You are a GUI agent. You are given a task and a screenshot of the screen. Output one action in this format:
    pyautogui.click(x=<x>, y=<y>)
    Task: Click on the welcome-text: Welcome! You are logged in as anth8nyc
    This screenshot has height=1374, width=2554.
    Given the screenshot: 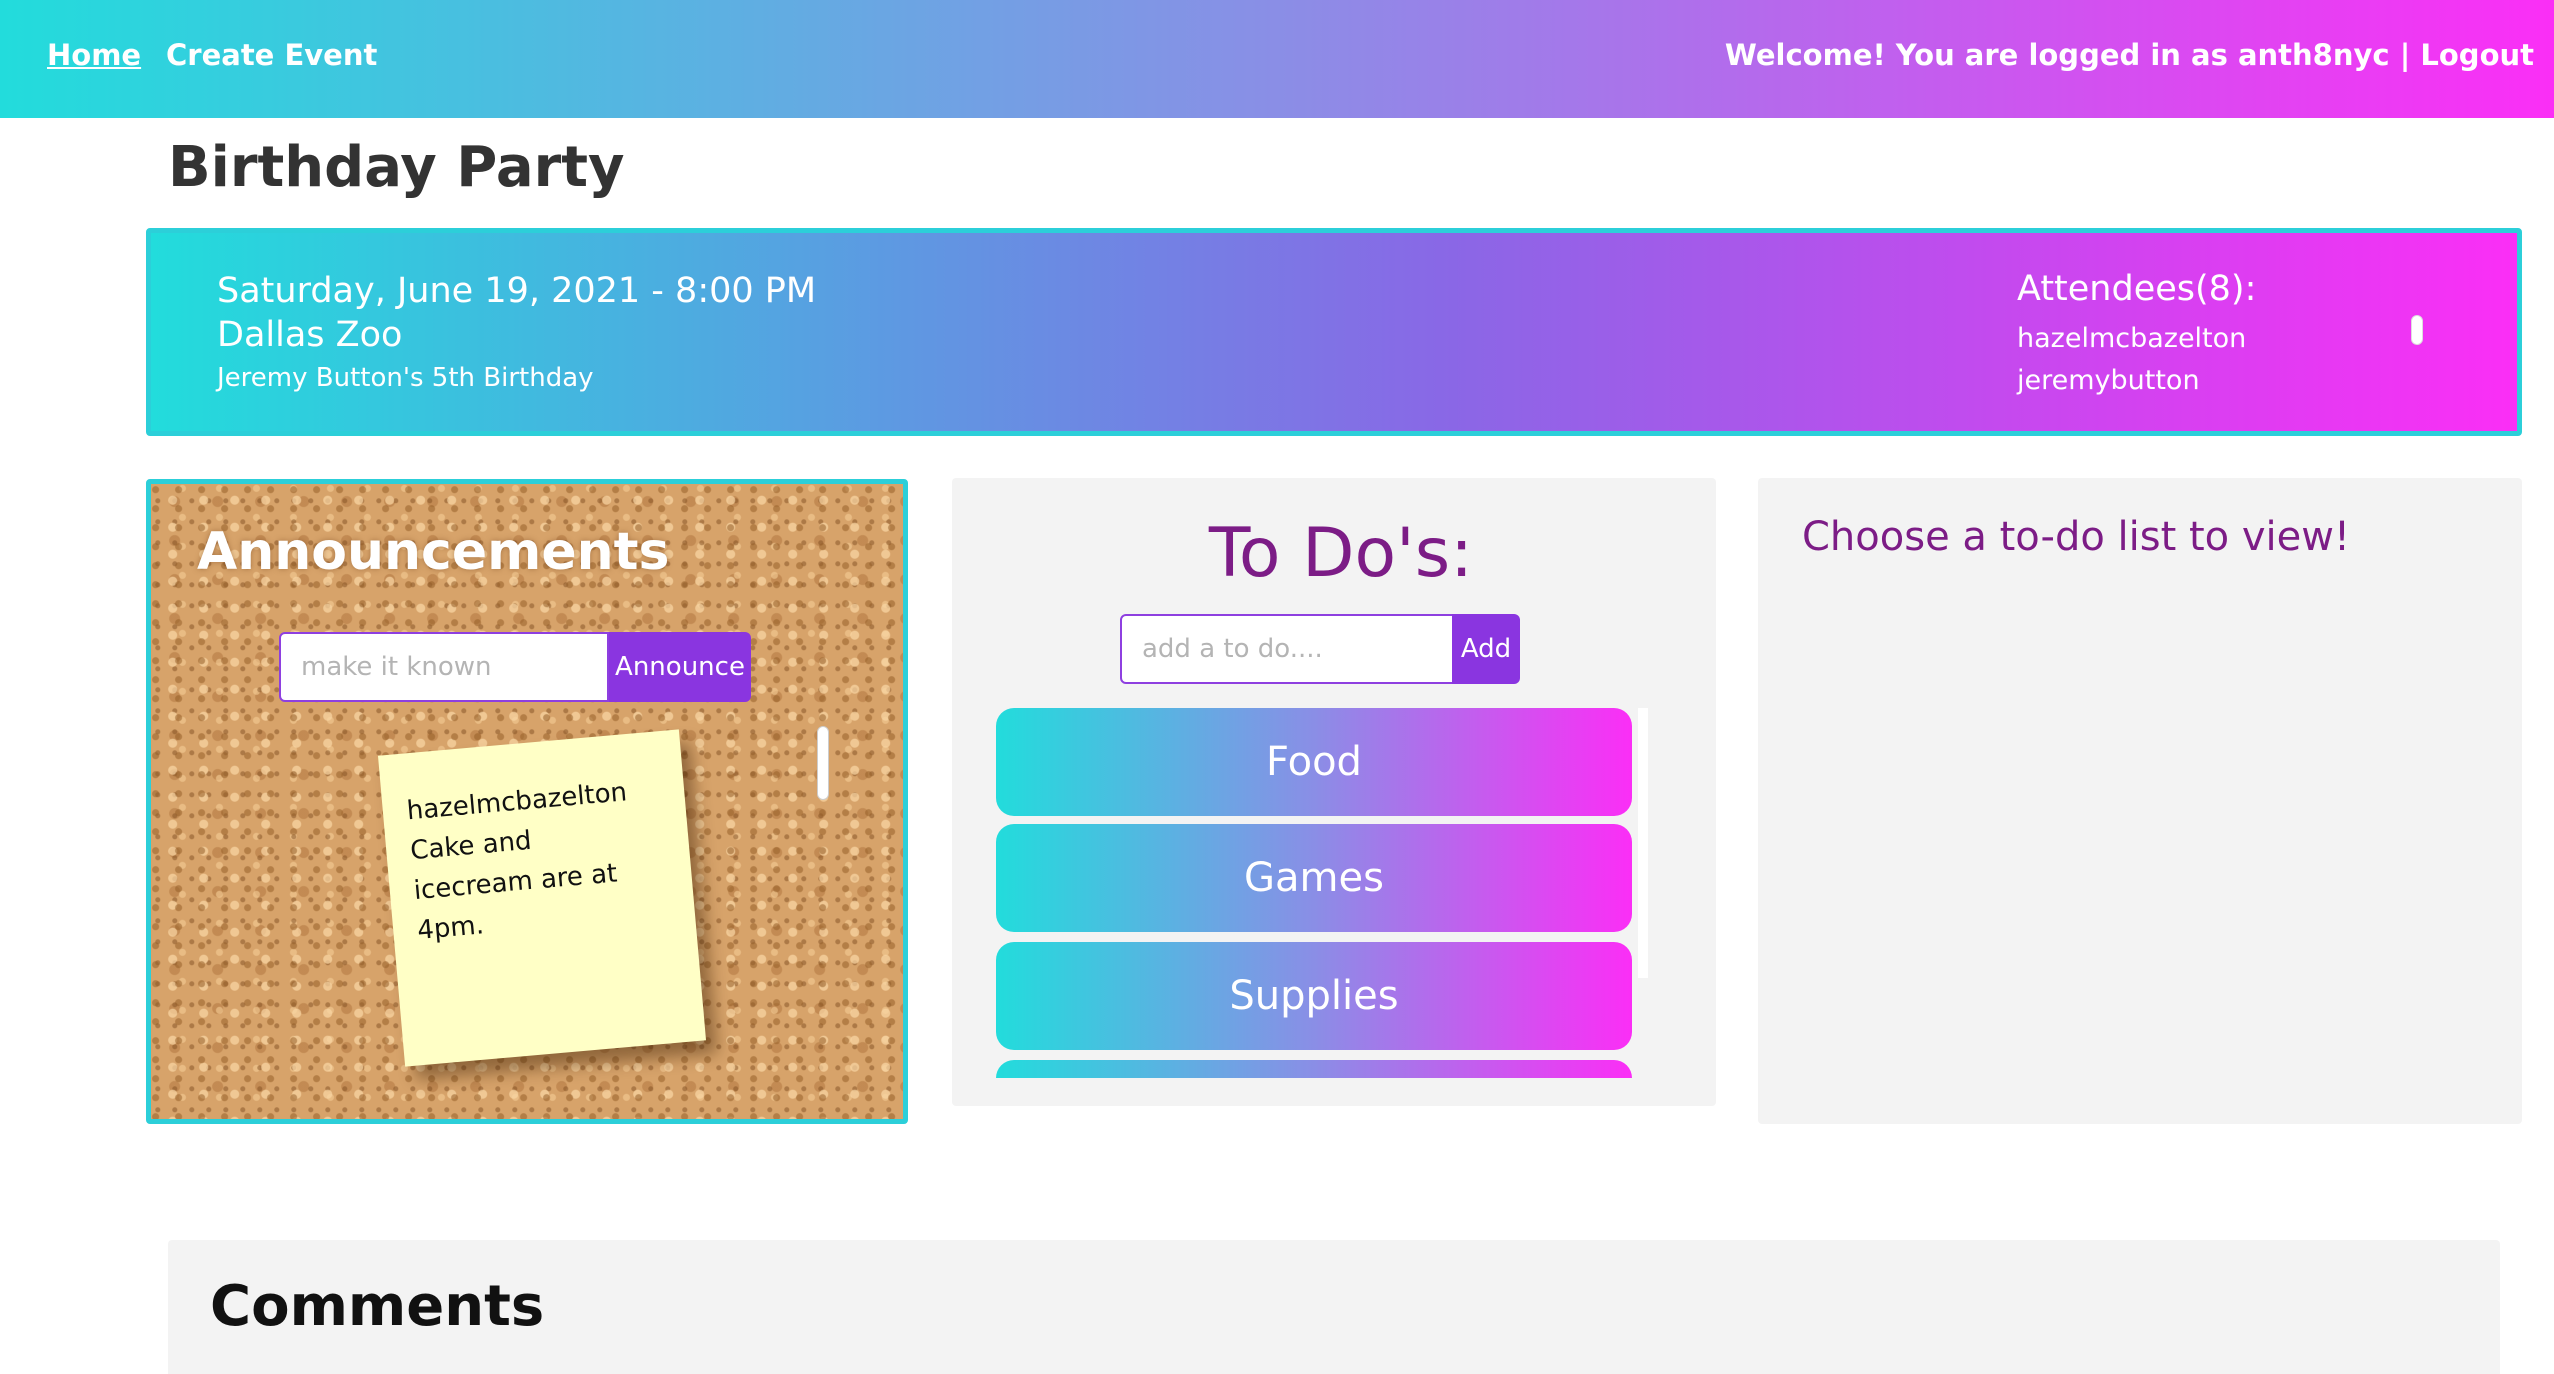 What is the action you would take?
    pyautogui.click(x=2057, y=55)
    